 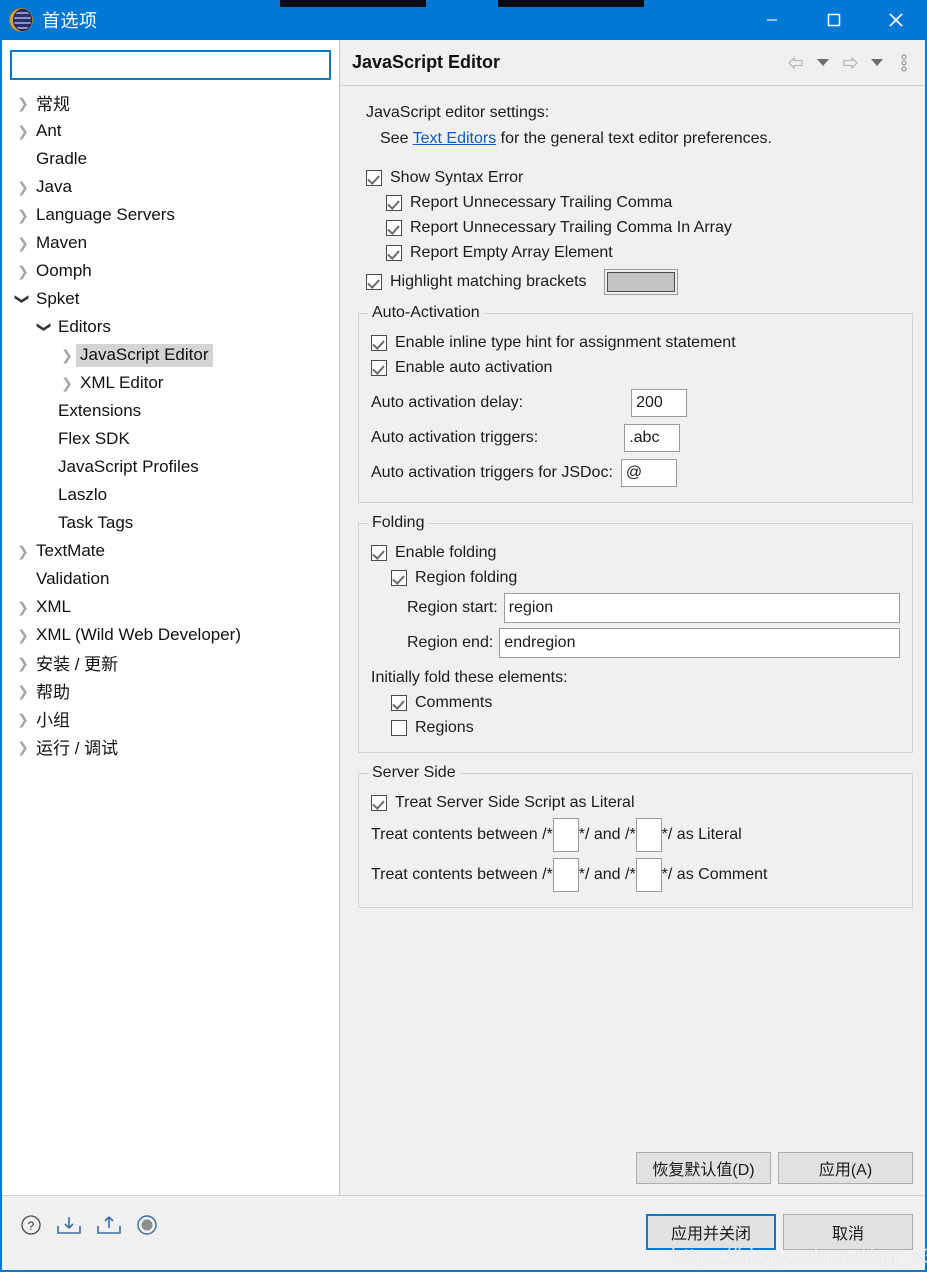 What do you see at coordinates (170, 103) in the screenshot?
I see `tree-item-: ❯ 常规` at bounding box center [170, 103].